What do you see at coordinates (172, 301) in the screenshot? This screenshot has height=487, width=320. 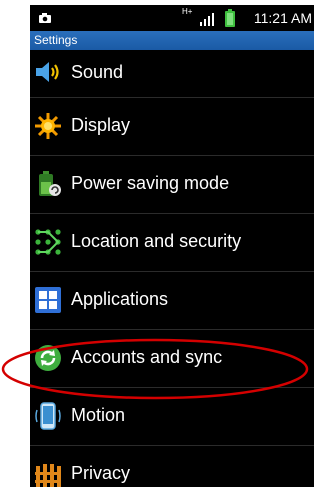 I see `settings-item-applications: Applications` at bounding box center [172, 301].